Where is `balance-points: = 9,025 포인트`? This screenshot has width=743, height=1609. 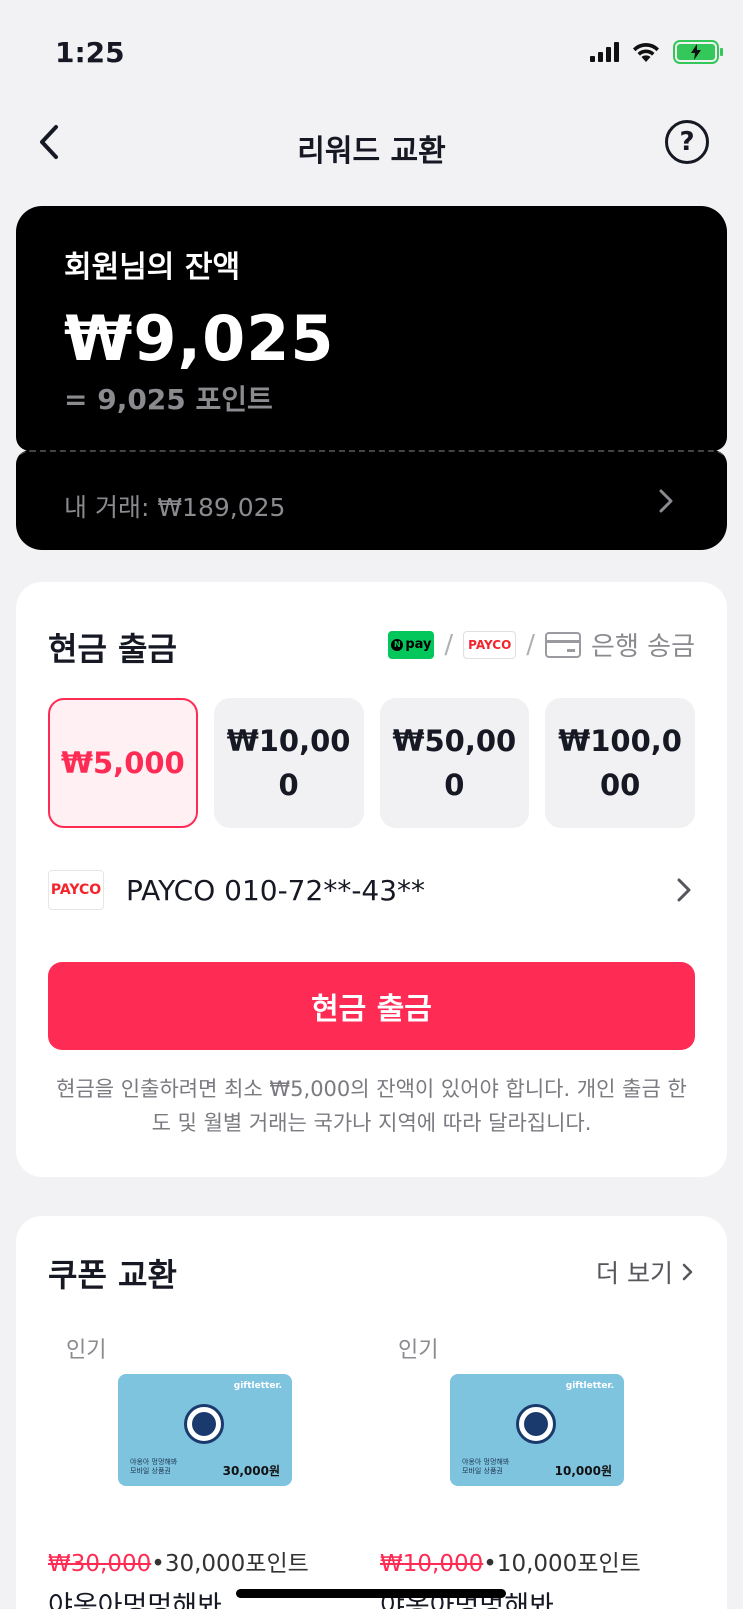
balance-points: = 9,025 포인트 is located at coordinates (168, 399).